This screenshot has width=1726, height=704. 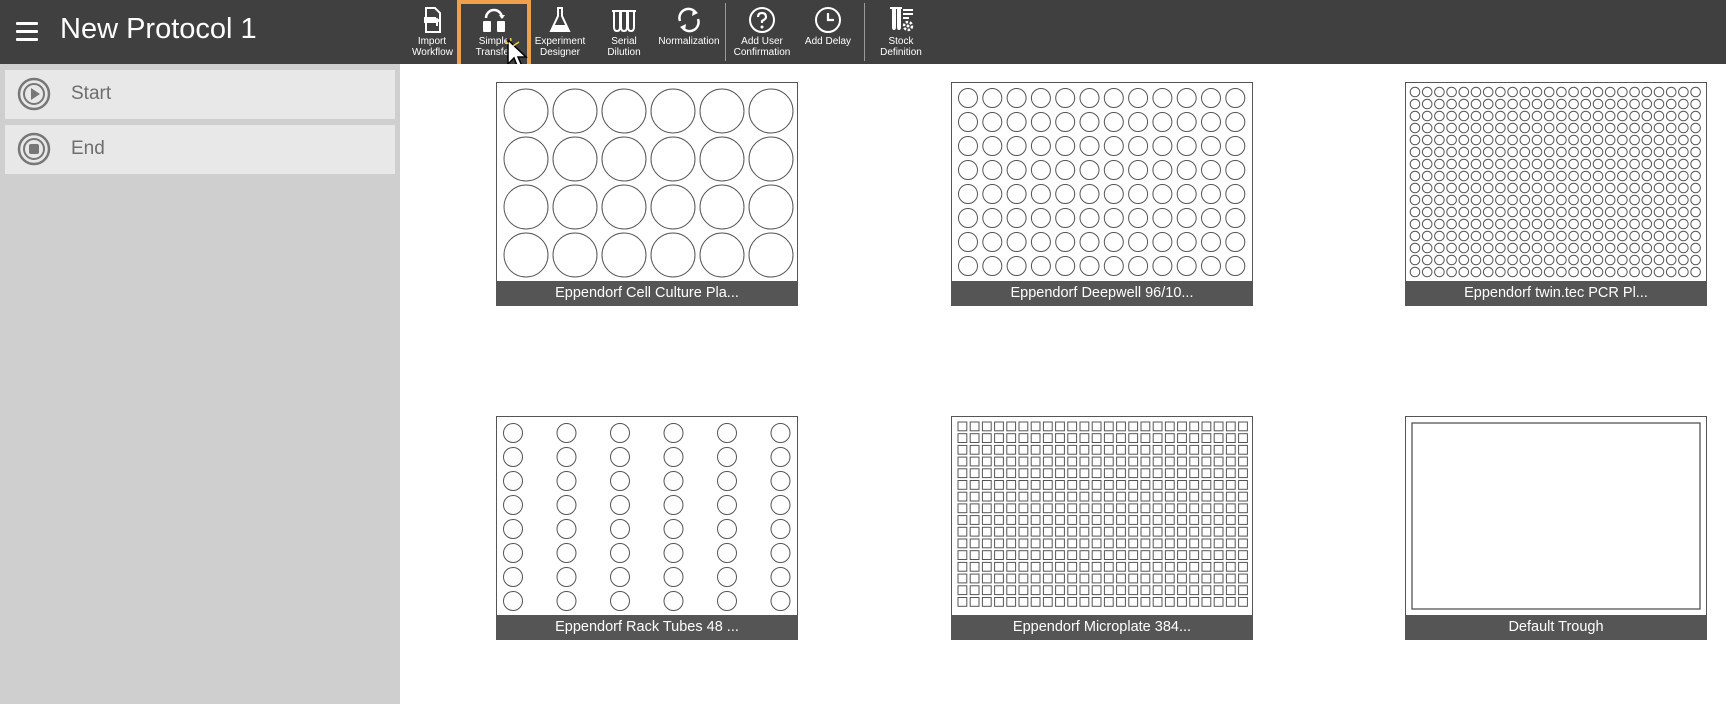 What do you see at coordinates (432, 32) in the screenshot?
I see `import-workflow-button: Import Workflow` at bounding box center [432, 32].